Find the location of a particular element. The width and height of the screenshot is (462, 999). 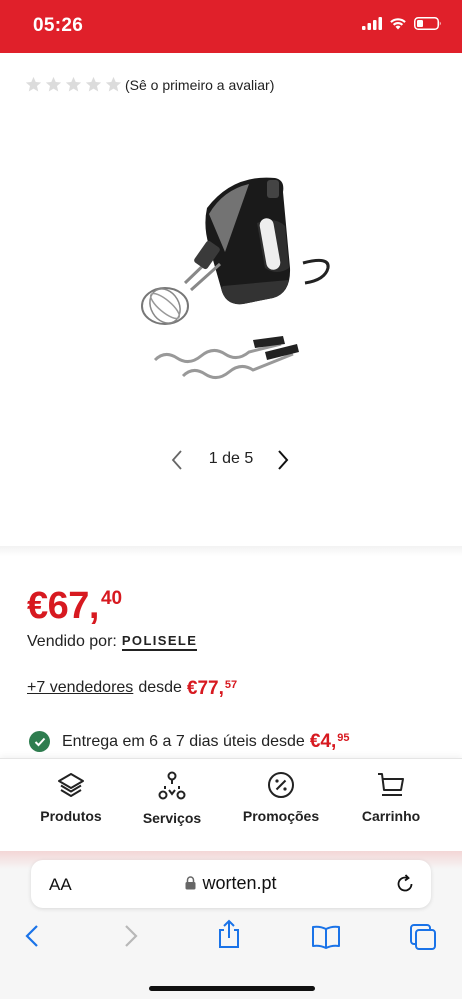

reload-icon is located at coordinates (405, 884).